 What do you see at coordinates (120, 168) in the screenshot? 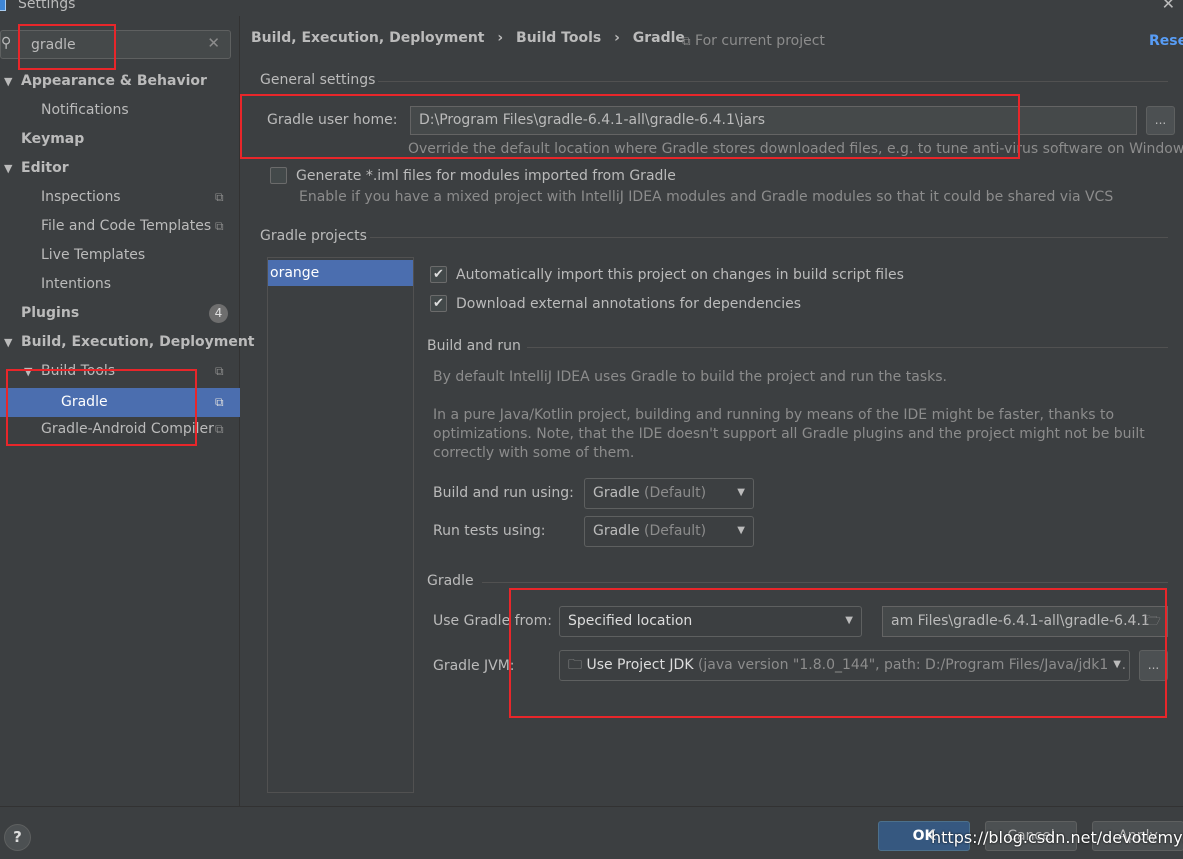
I see `sidebar-item-editor: ▼ Editor` at bounding box center [120, 168].